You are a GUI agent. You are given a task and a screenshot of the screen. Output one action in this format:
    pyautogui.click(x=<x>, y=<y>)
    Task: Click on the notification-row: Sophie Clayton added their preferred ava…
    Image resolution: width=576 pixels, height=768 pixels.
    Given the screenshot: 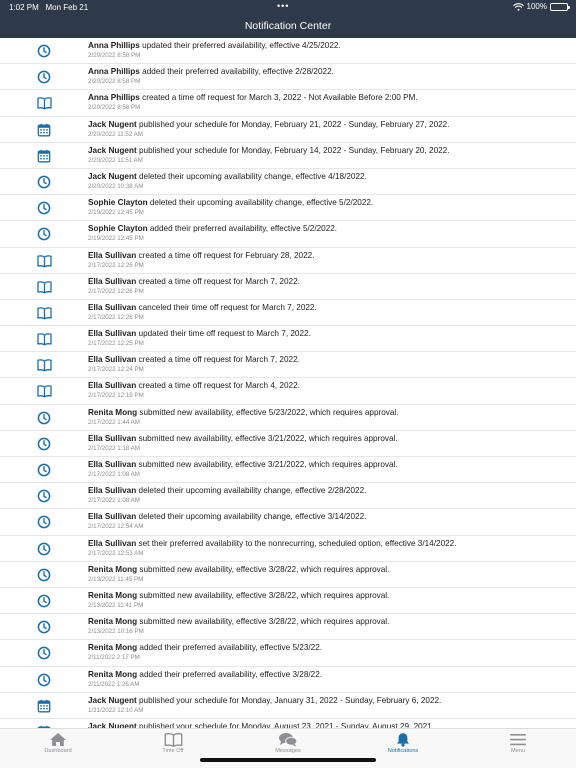 What is the action you would take?
    pyautogui.click(x=288, y=234)
    